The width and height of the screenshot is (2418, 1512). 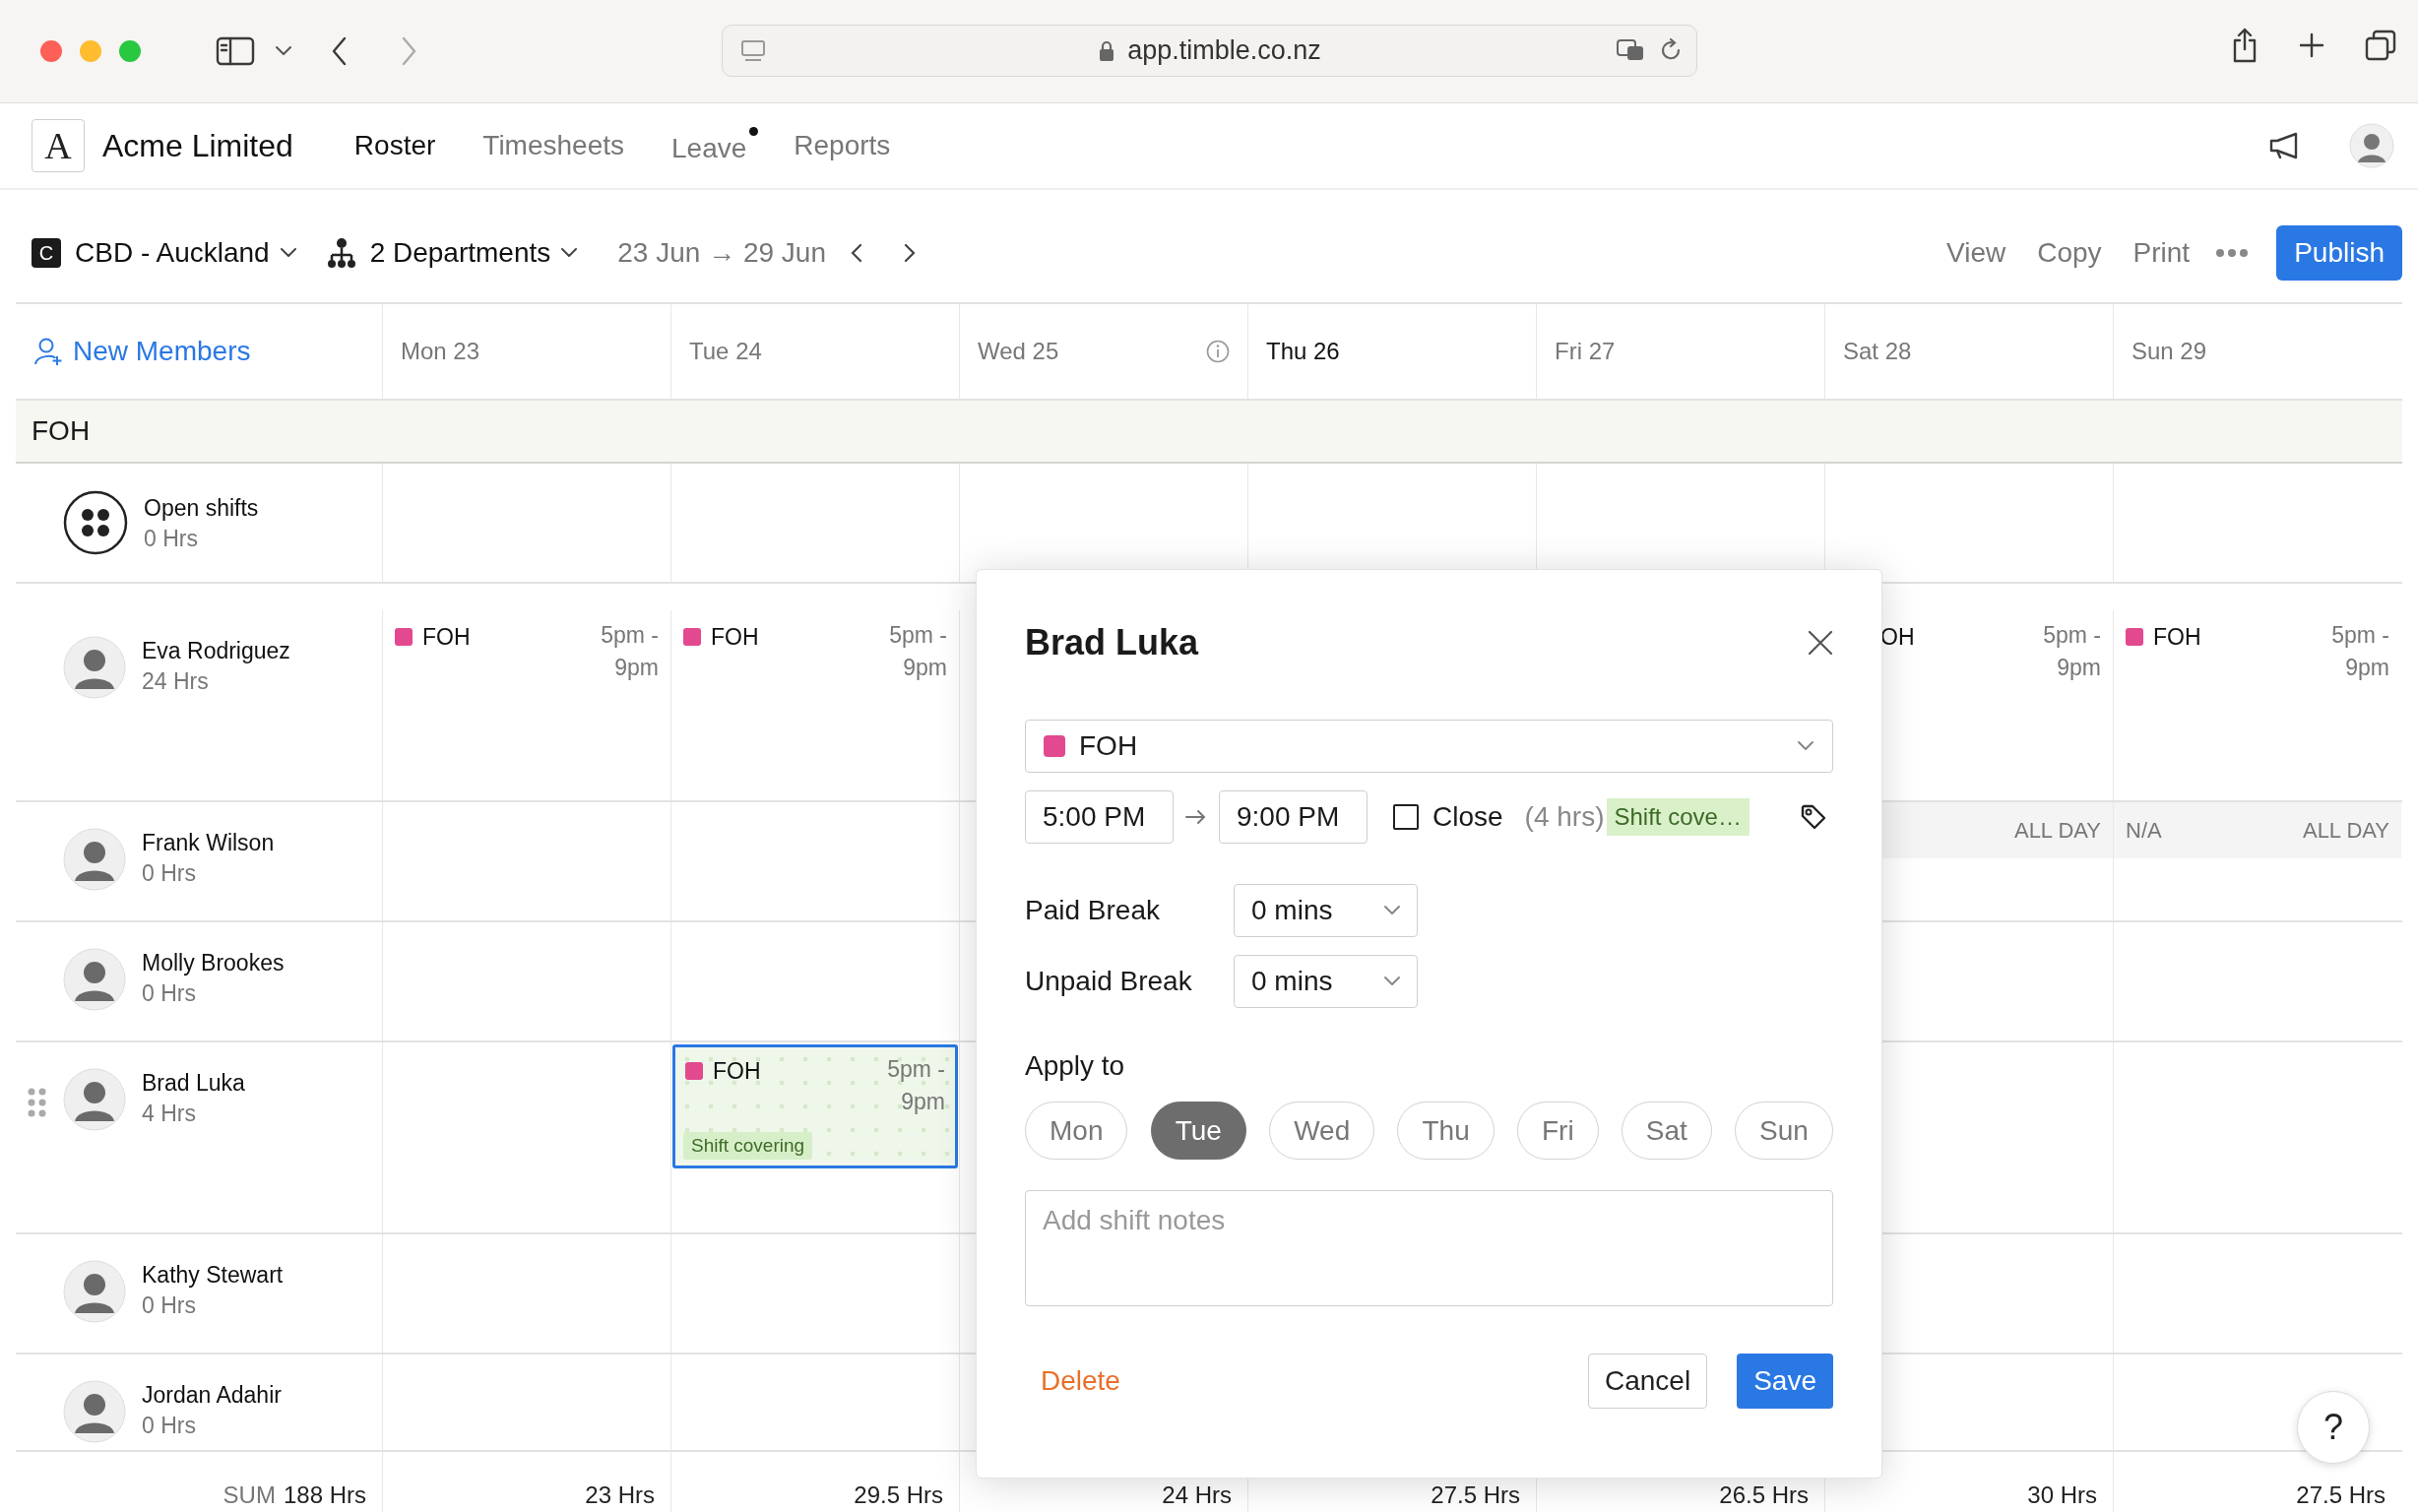 What do you see at coordinates (1018, 351) in the screenshot?
I see `day-header: Wed 25` at bounding box center [1018, 351].